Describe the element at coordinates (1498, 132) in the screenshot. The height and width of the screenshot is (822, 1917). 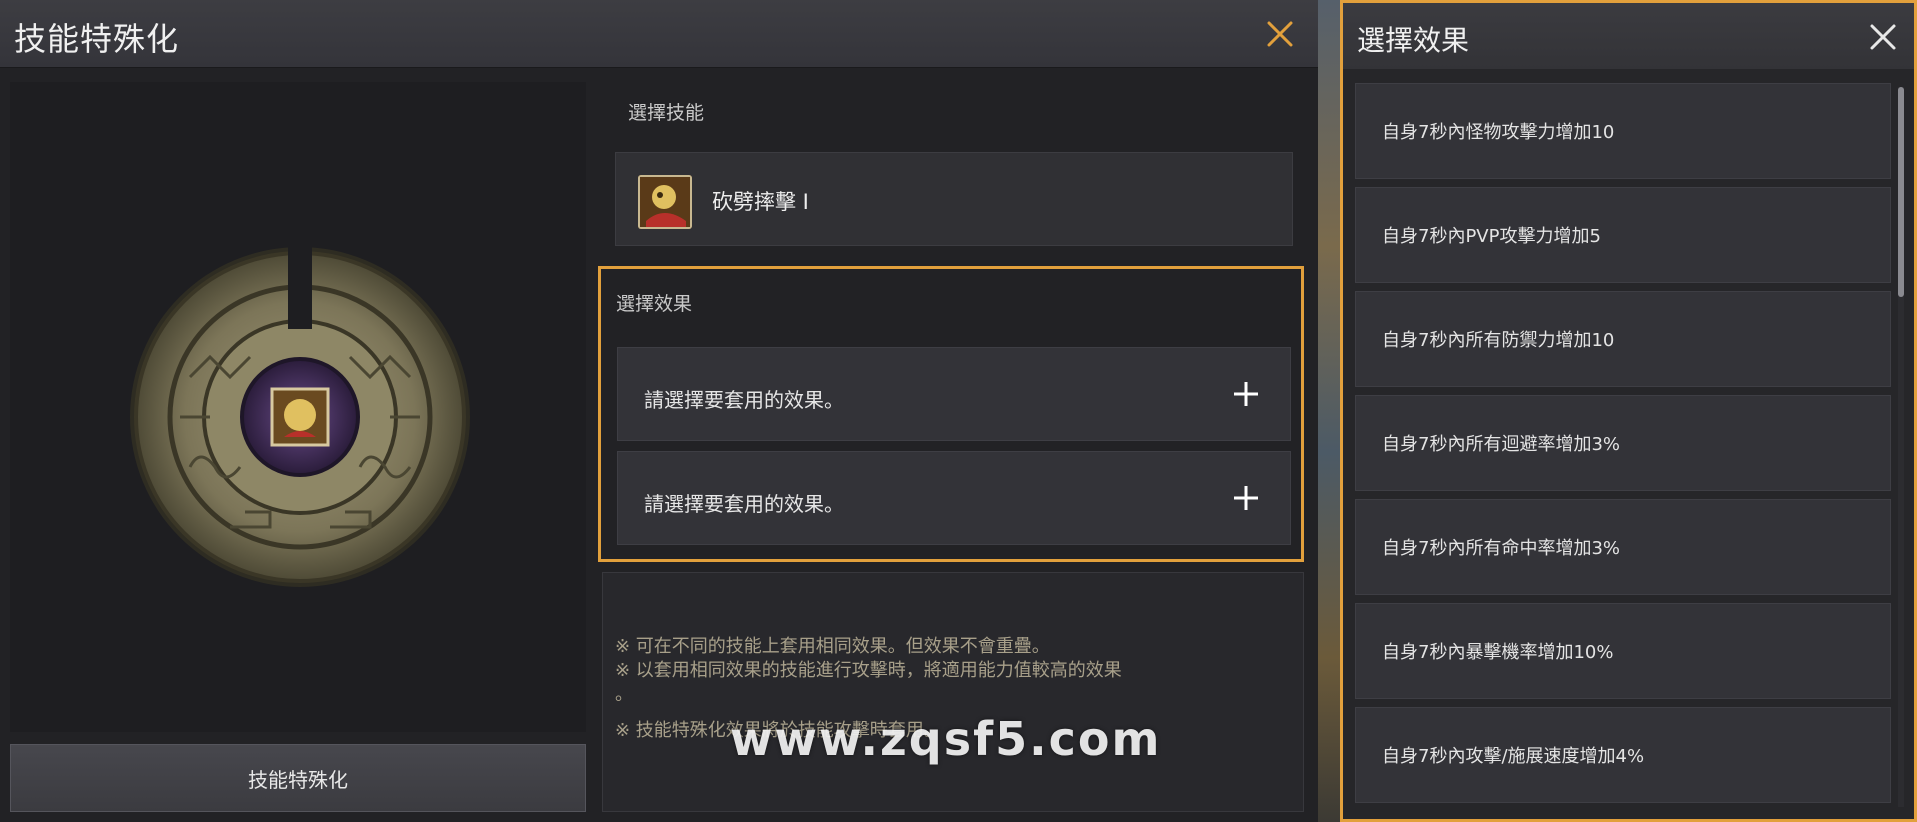
I see `effect-option-label: 自身7秒內怪物攻擊力增加10` at that location.